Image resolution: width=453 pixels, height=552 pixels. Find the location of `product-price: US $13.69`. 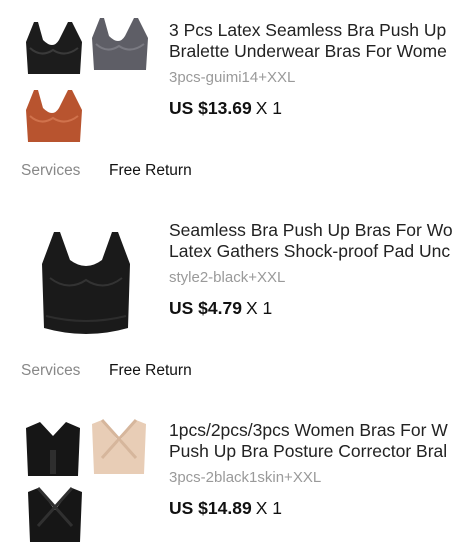

product-price: US $13.69 is located at coordinates (210, 108).